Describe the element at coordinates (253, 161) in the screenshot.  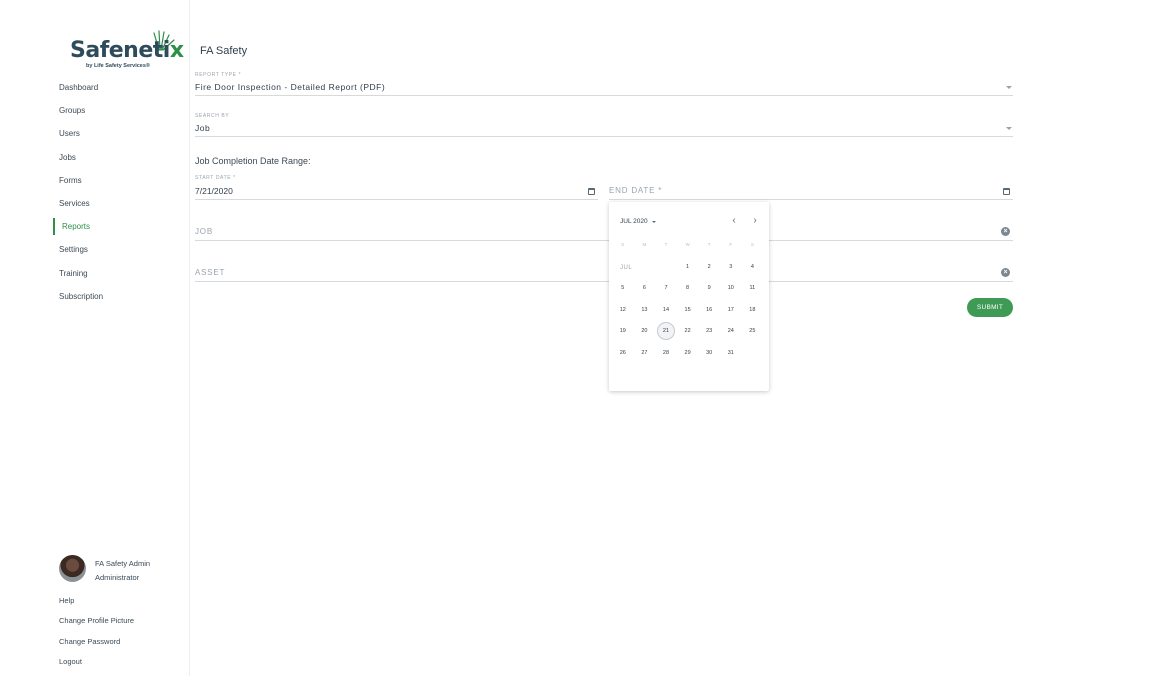
I see `date-range-label: Job Completion Date Range:` at that location.